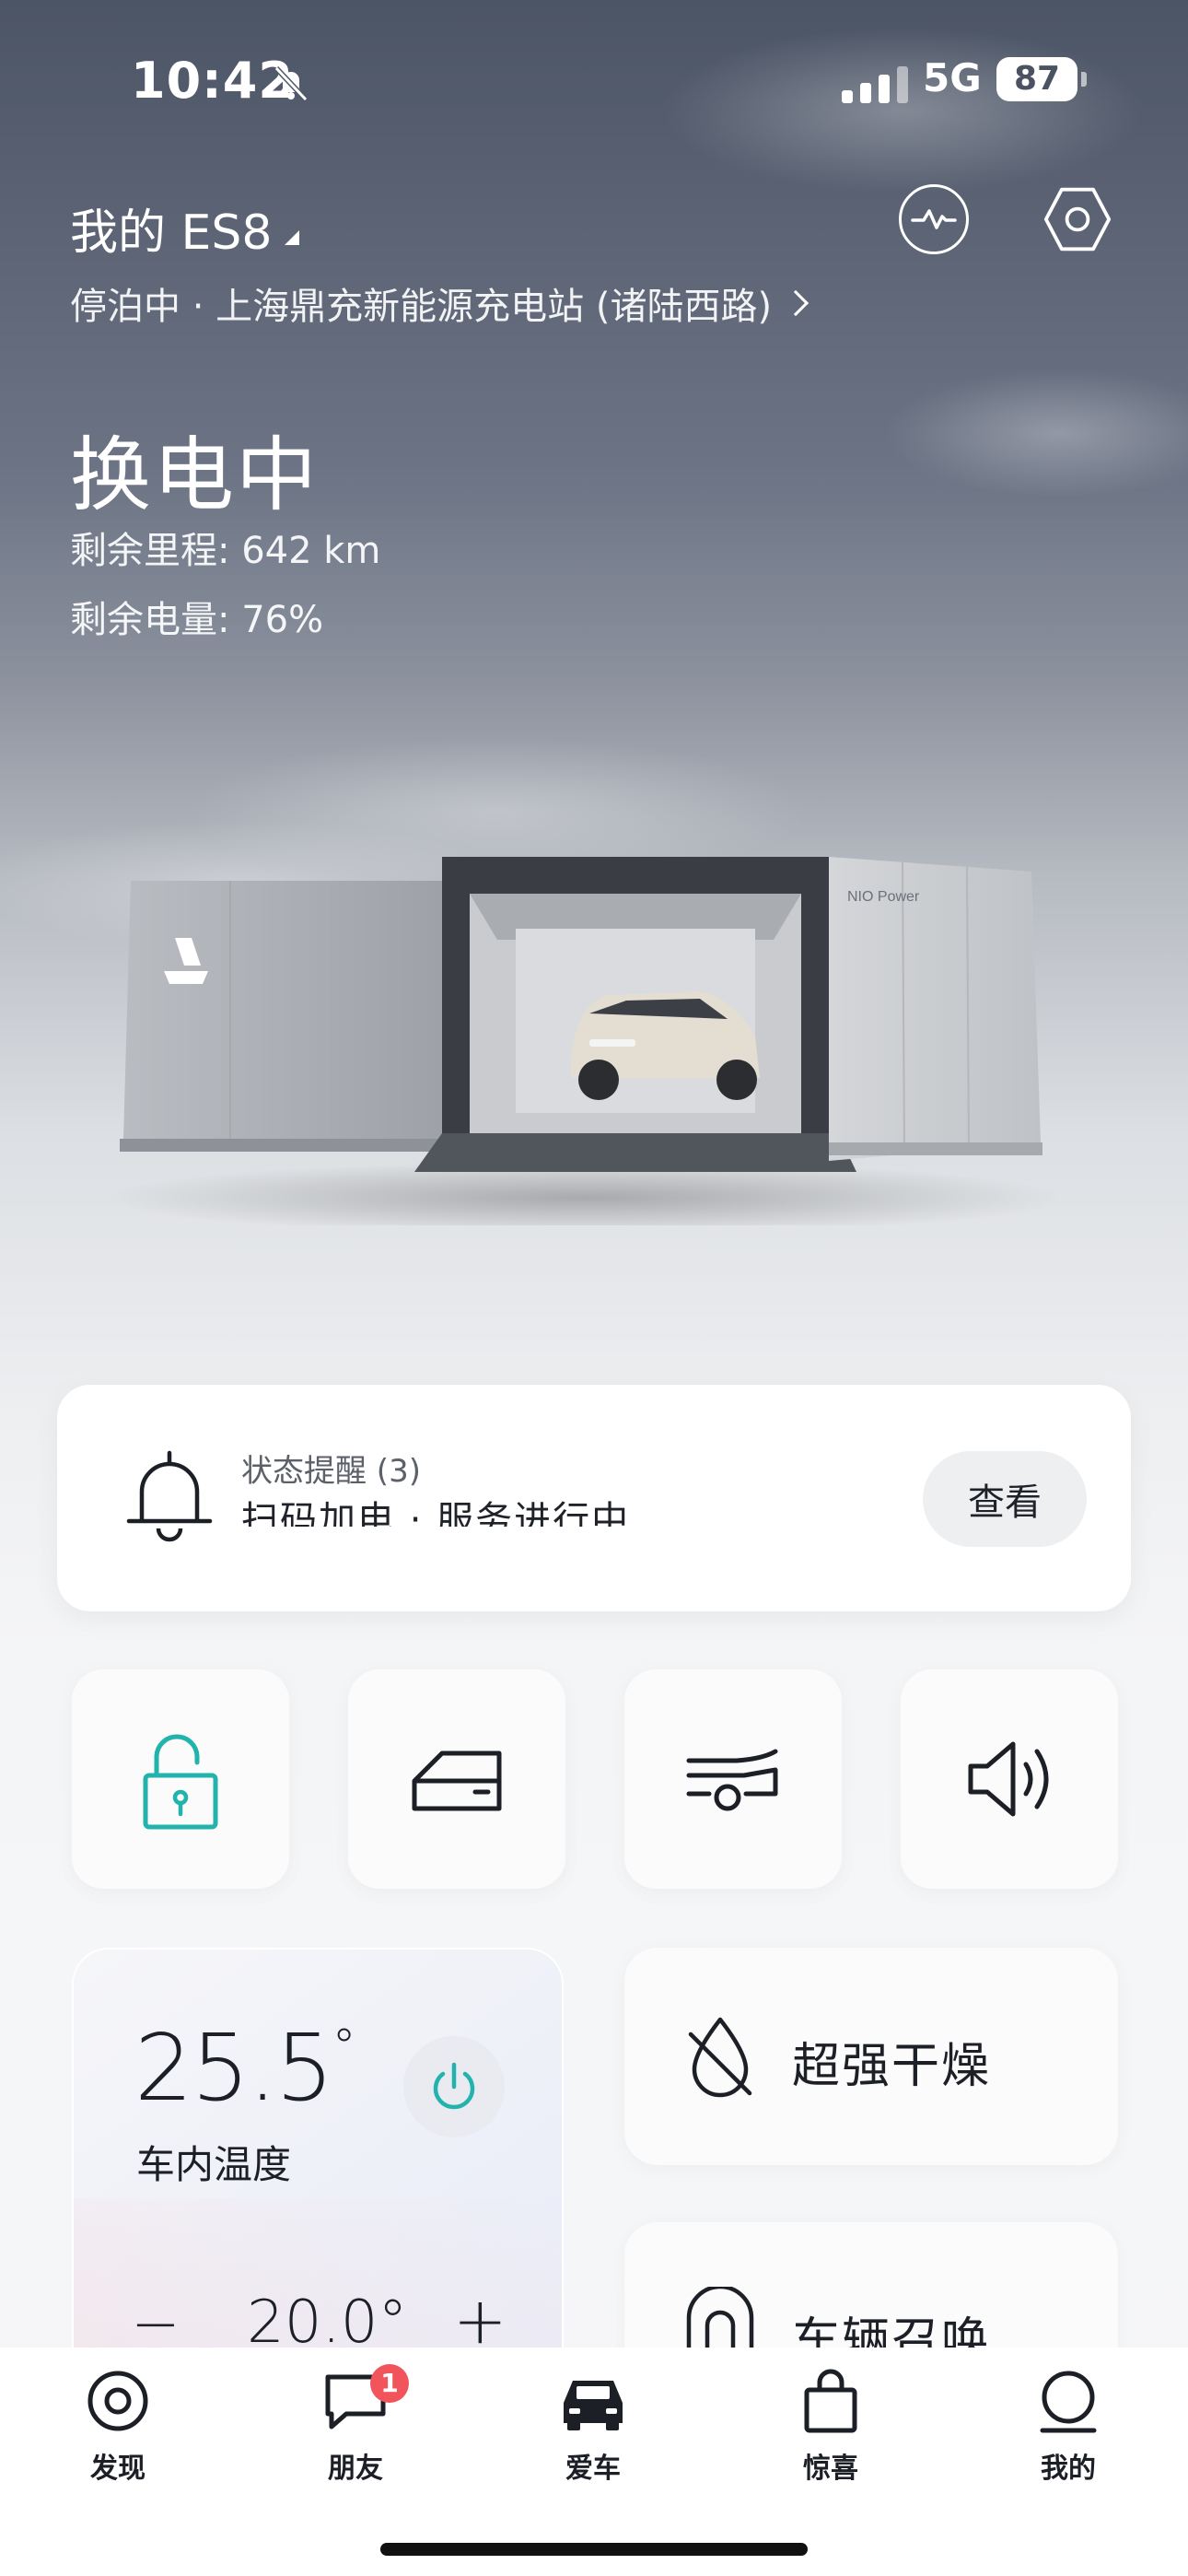  What do you see at coordinates (195, 475) in the screenshot?
I see `vehicle-status-title: 换电中` at bounding box center [195, 475].